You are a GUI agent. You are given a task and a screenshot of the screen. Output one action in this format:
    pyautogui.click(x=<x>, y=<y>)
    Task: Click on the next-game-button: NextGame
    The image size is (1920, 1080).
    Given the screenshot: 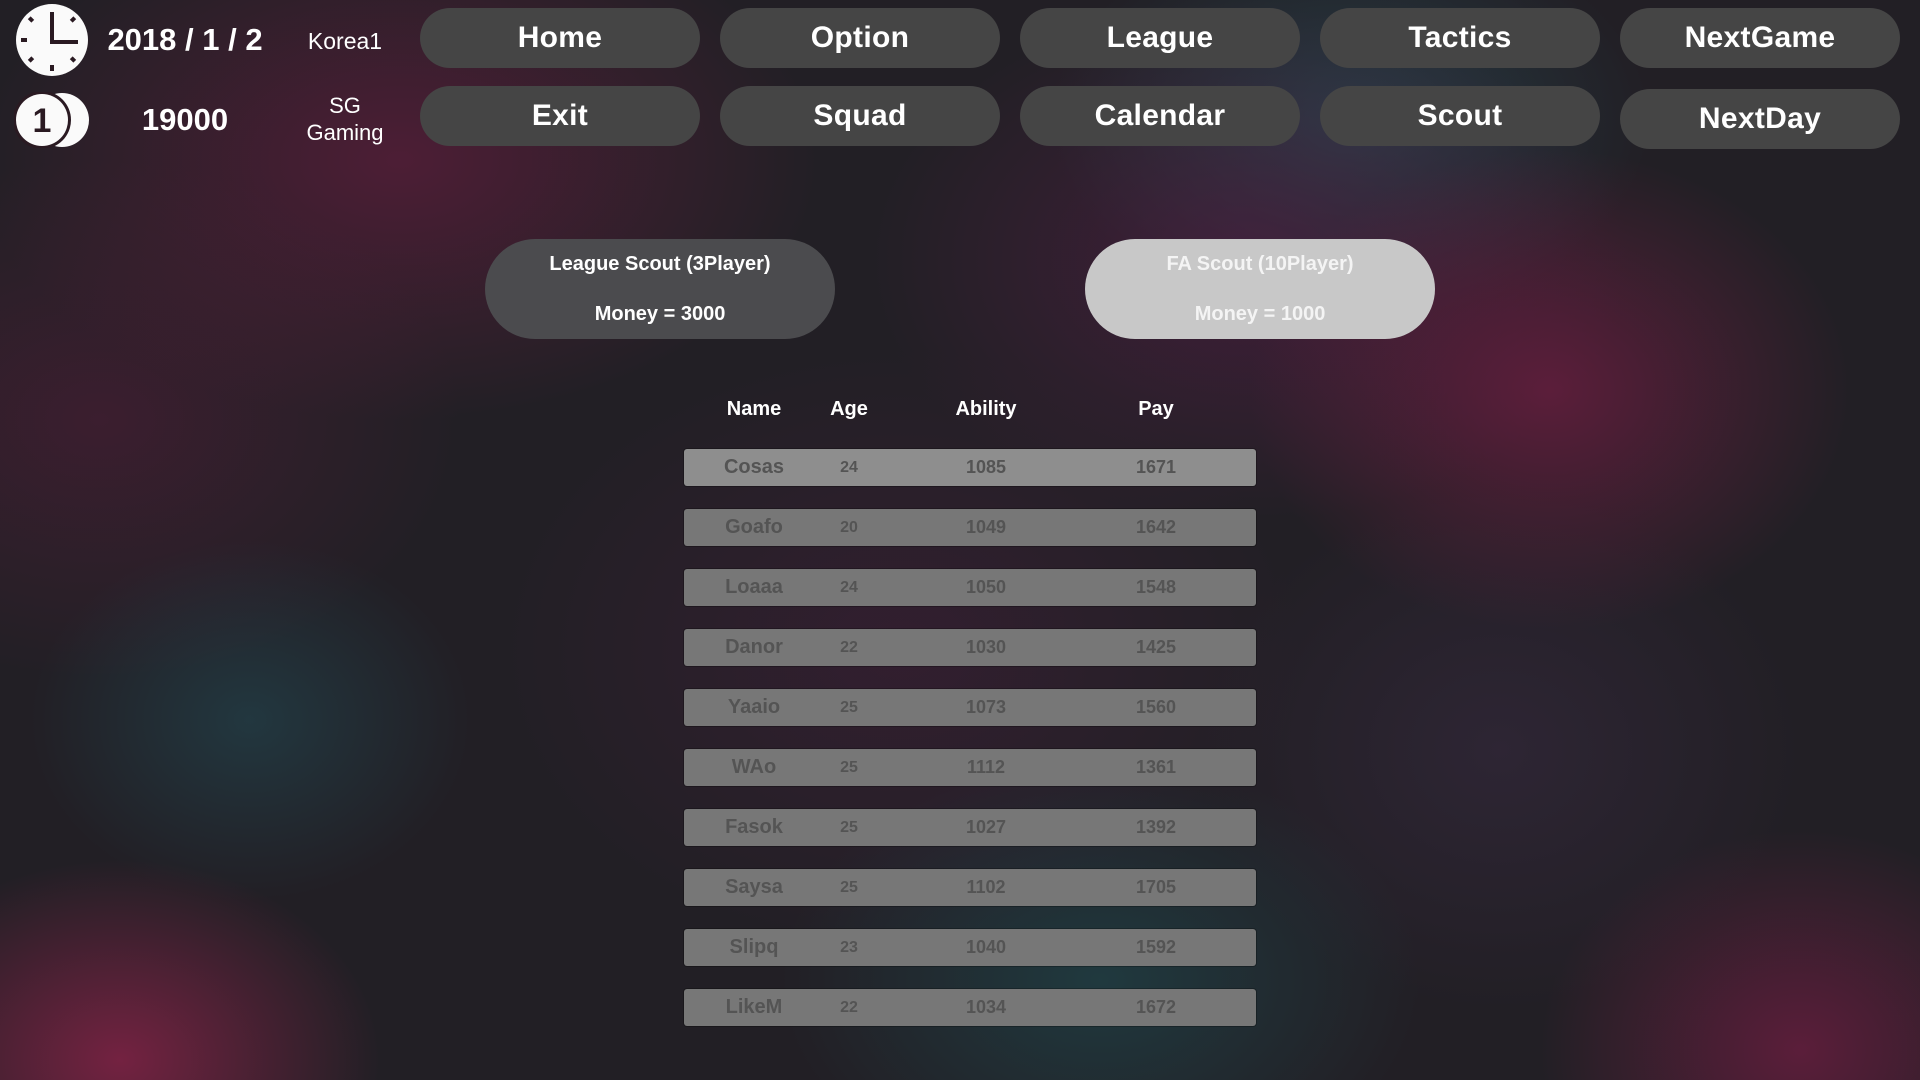 What is the action you would take?
    pyautogui.click(x=1760, y=38)
    